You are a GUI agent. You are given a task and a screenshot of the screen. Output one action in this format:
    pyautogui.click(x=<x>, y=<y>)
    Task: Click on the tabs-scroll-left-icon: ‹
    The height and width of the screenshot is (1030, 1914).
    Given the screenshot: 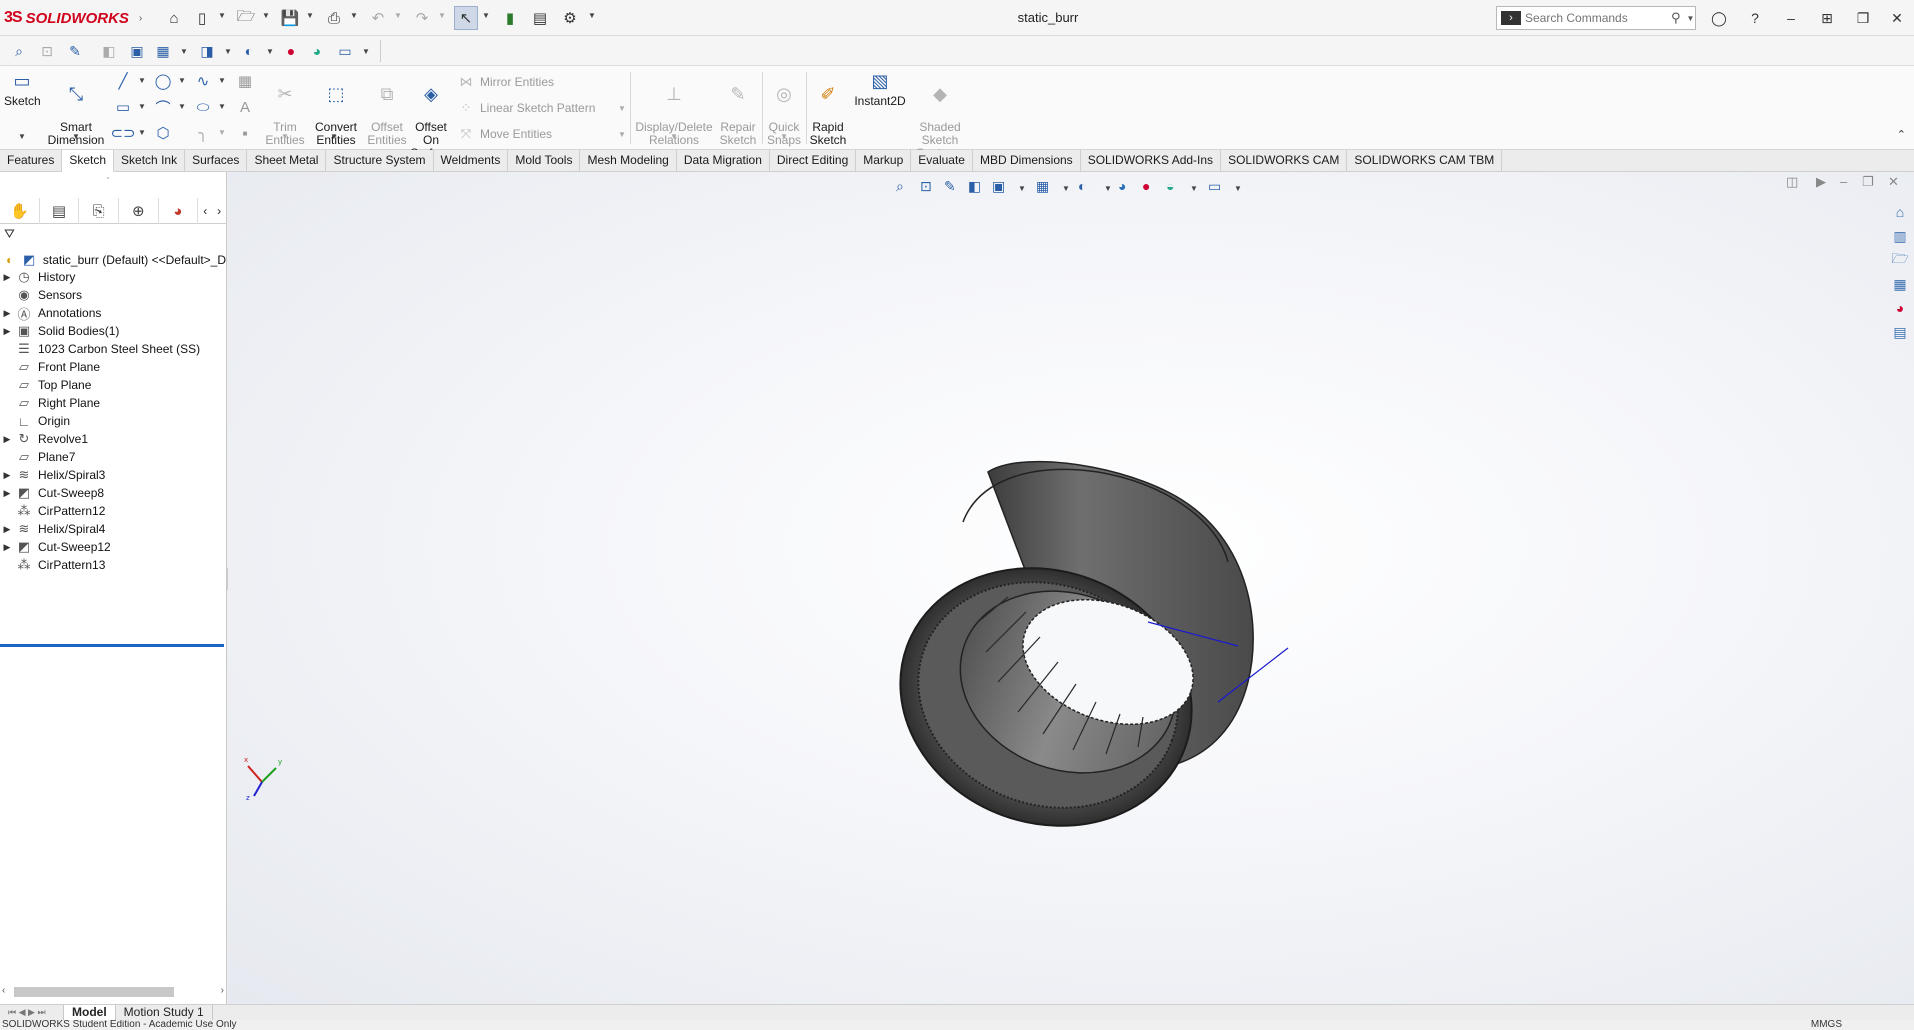 What is the action you would take?
    pyautogui.click(x=205, y=210)
    